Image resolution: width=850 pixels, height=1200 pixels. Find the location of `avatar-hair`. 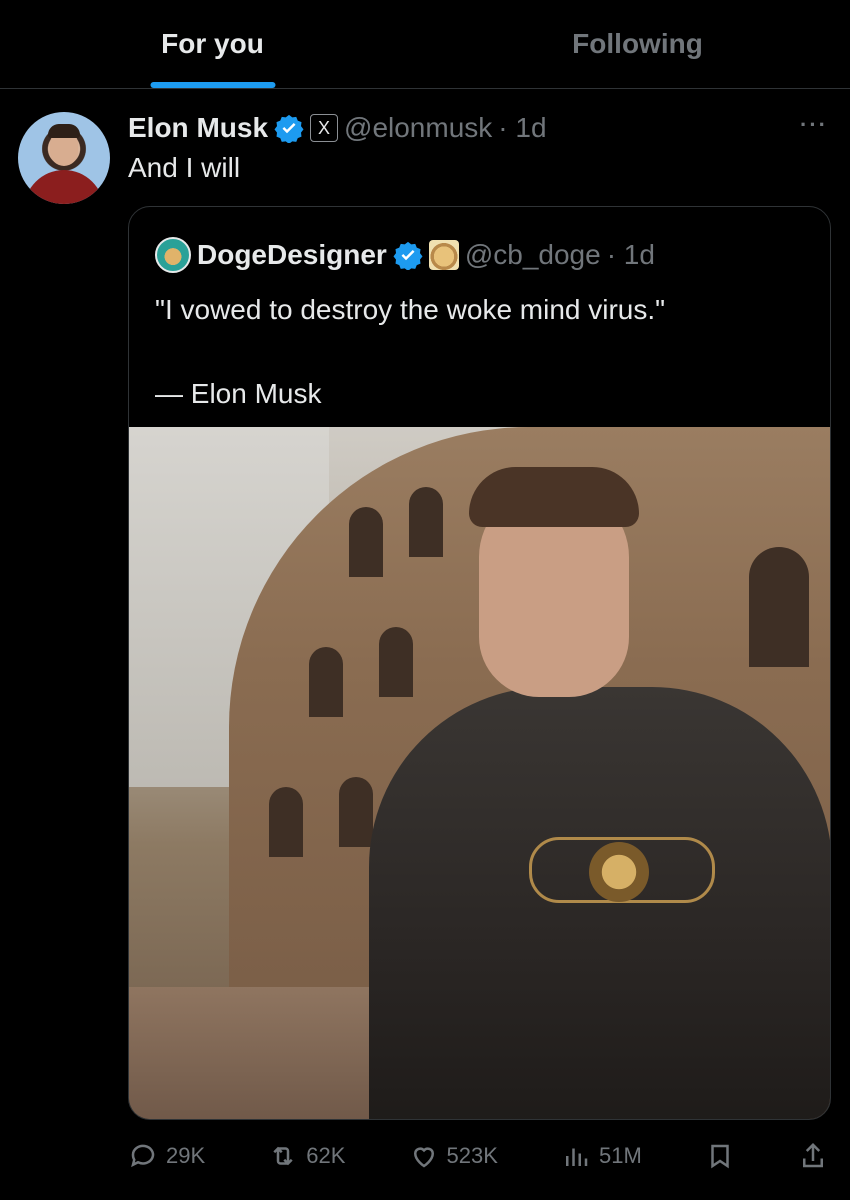

avatar-hair is located at coordinates (64, 131).